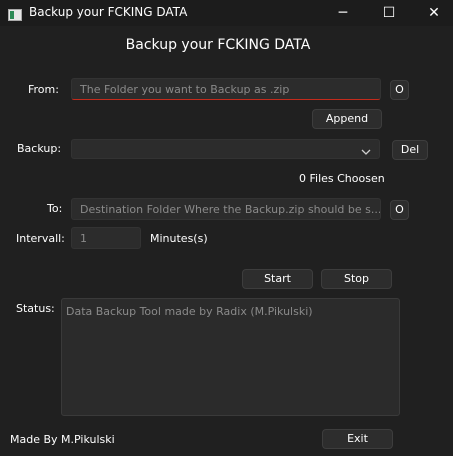  What do you see at coordinates (399, 90) in the screenshot?
I see `from-browse-button: O` at bounding box center [399, 90].